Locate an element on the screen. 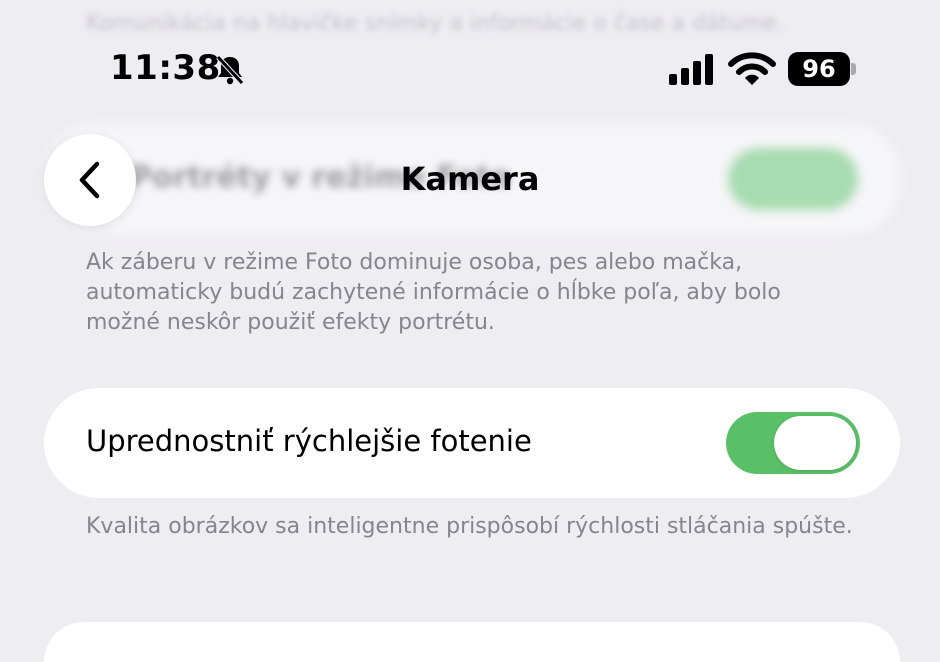 The image size is (940, 662). faster-shooting-toggle is located at coordinates (793, 443).